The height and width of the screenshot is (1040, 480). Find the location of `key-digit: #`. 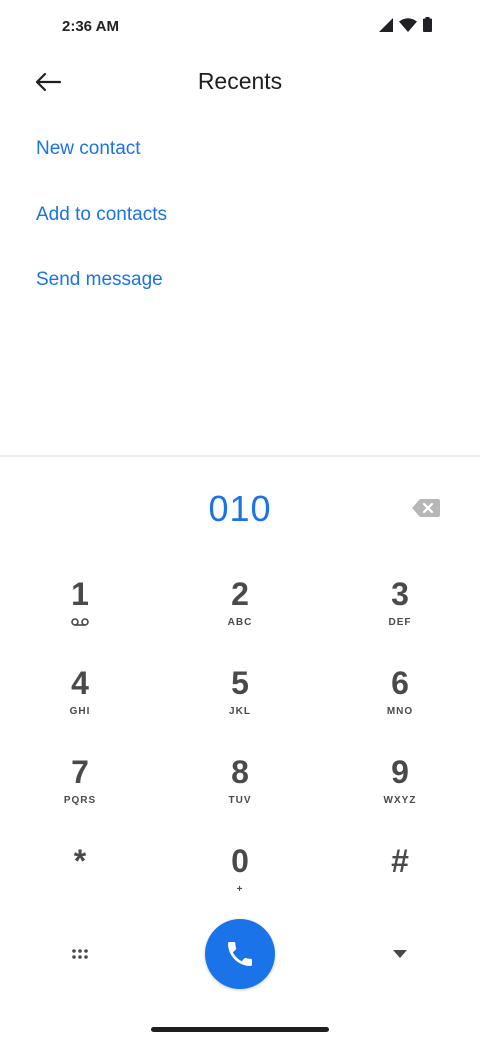

key-digit: # is located at coordinates (400, 861).